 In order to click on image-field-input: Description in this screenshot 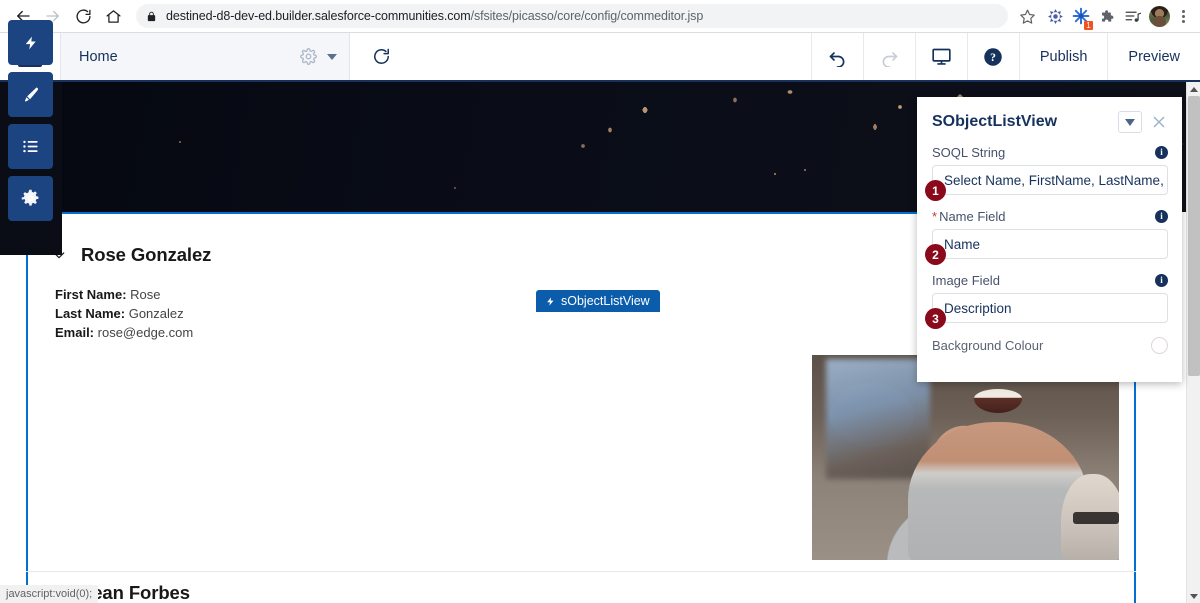, I will do `click(1050, 308)`.